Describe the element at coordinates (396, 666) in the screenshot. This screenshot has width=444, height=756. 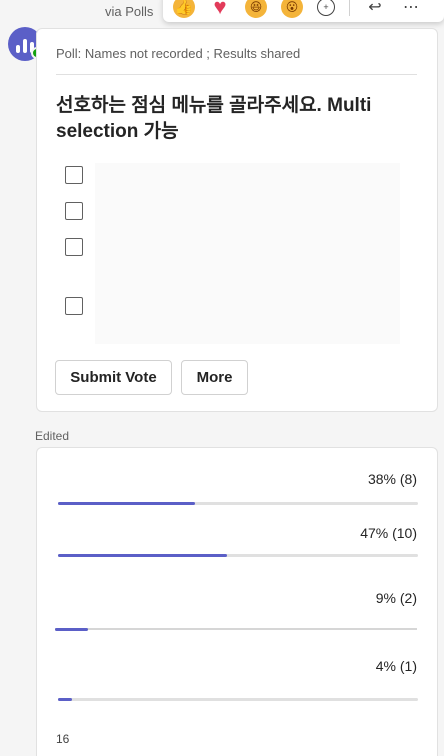
I see `result-percentage-4: 4% (1)` at that location.